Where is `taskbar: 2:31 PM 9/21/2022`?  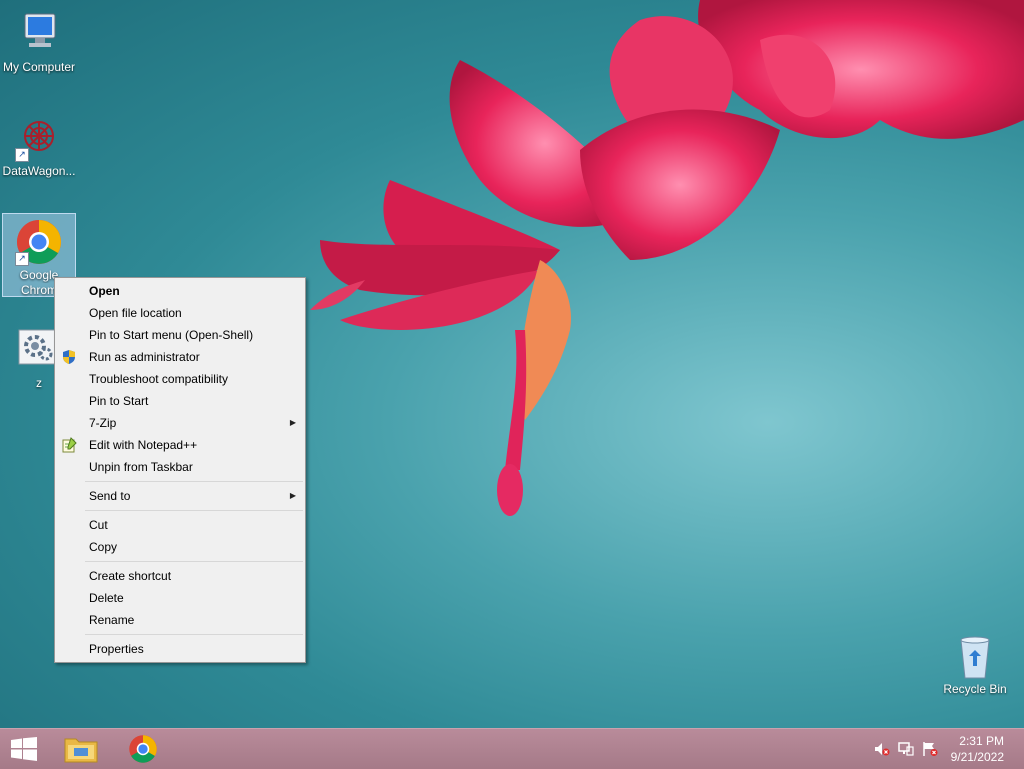
taskbar: 2:31 PM 9/21/2022 is located at coordinates (512, 748).